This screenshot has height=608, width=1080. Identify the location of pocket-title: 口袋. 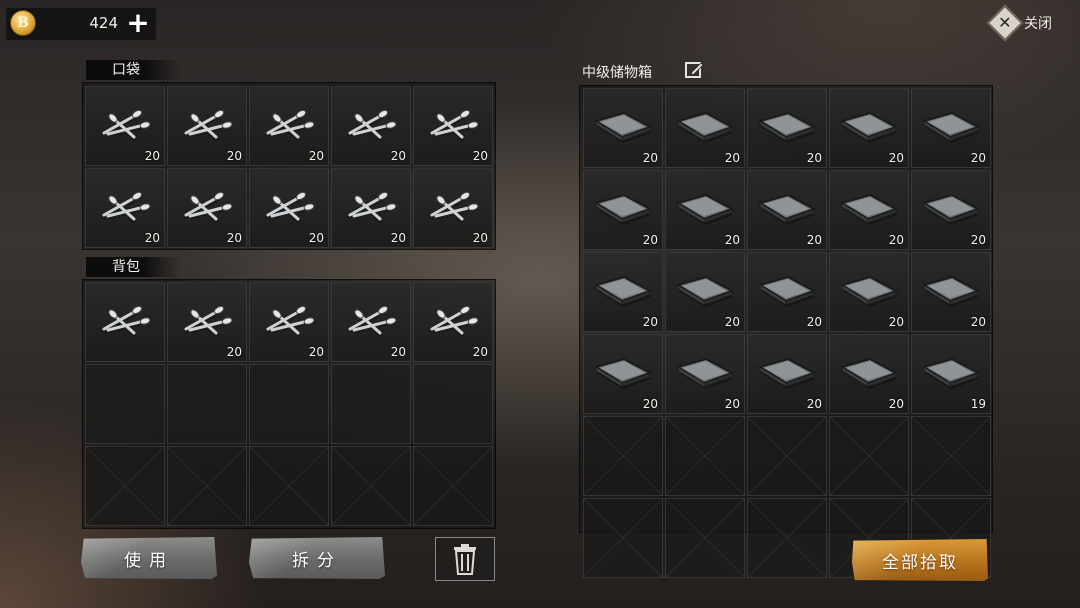
(133, 70).